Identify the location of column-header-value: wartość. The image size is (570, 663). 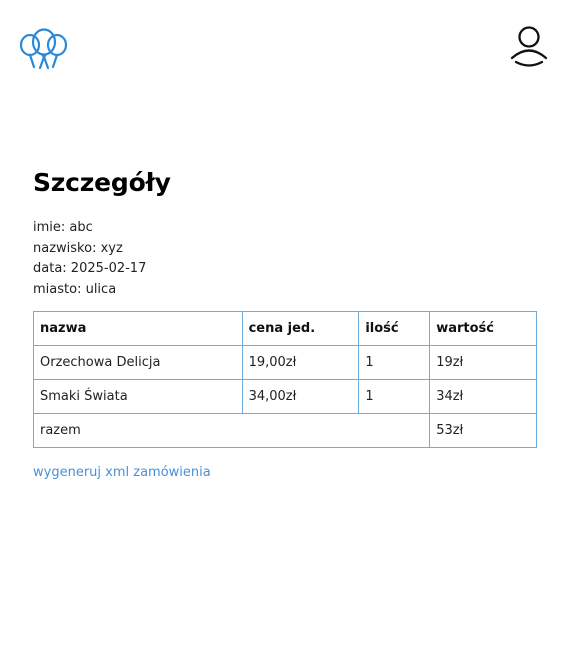
(483, 328).